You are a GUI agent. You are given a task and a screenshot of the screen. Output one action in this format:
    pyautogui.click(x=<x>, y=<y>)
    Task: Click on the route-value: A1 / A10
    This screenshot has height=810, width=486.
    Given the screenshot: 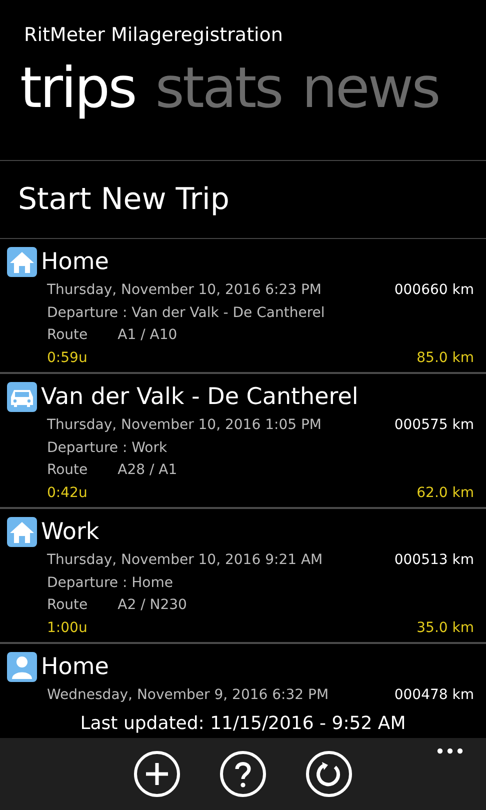 What is the action you would take?
    pyautogui.click(x=148, y=335)
    